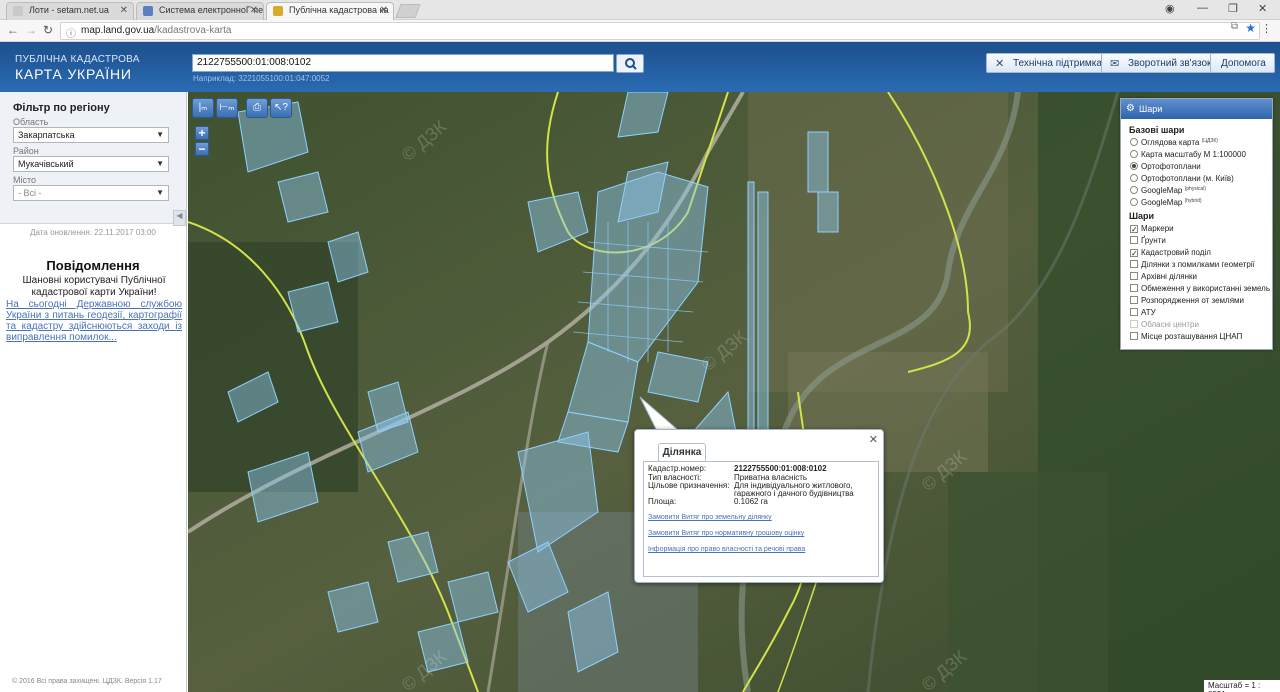  Describe the element at coordinates (1192, 264) in the screenshot. I see `layer-geometry-errors: Ділянки з помилками геометрії` at that location.